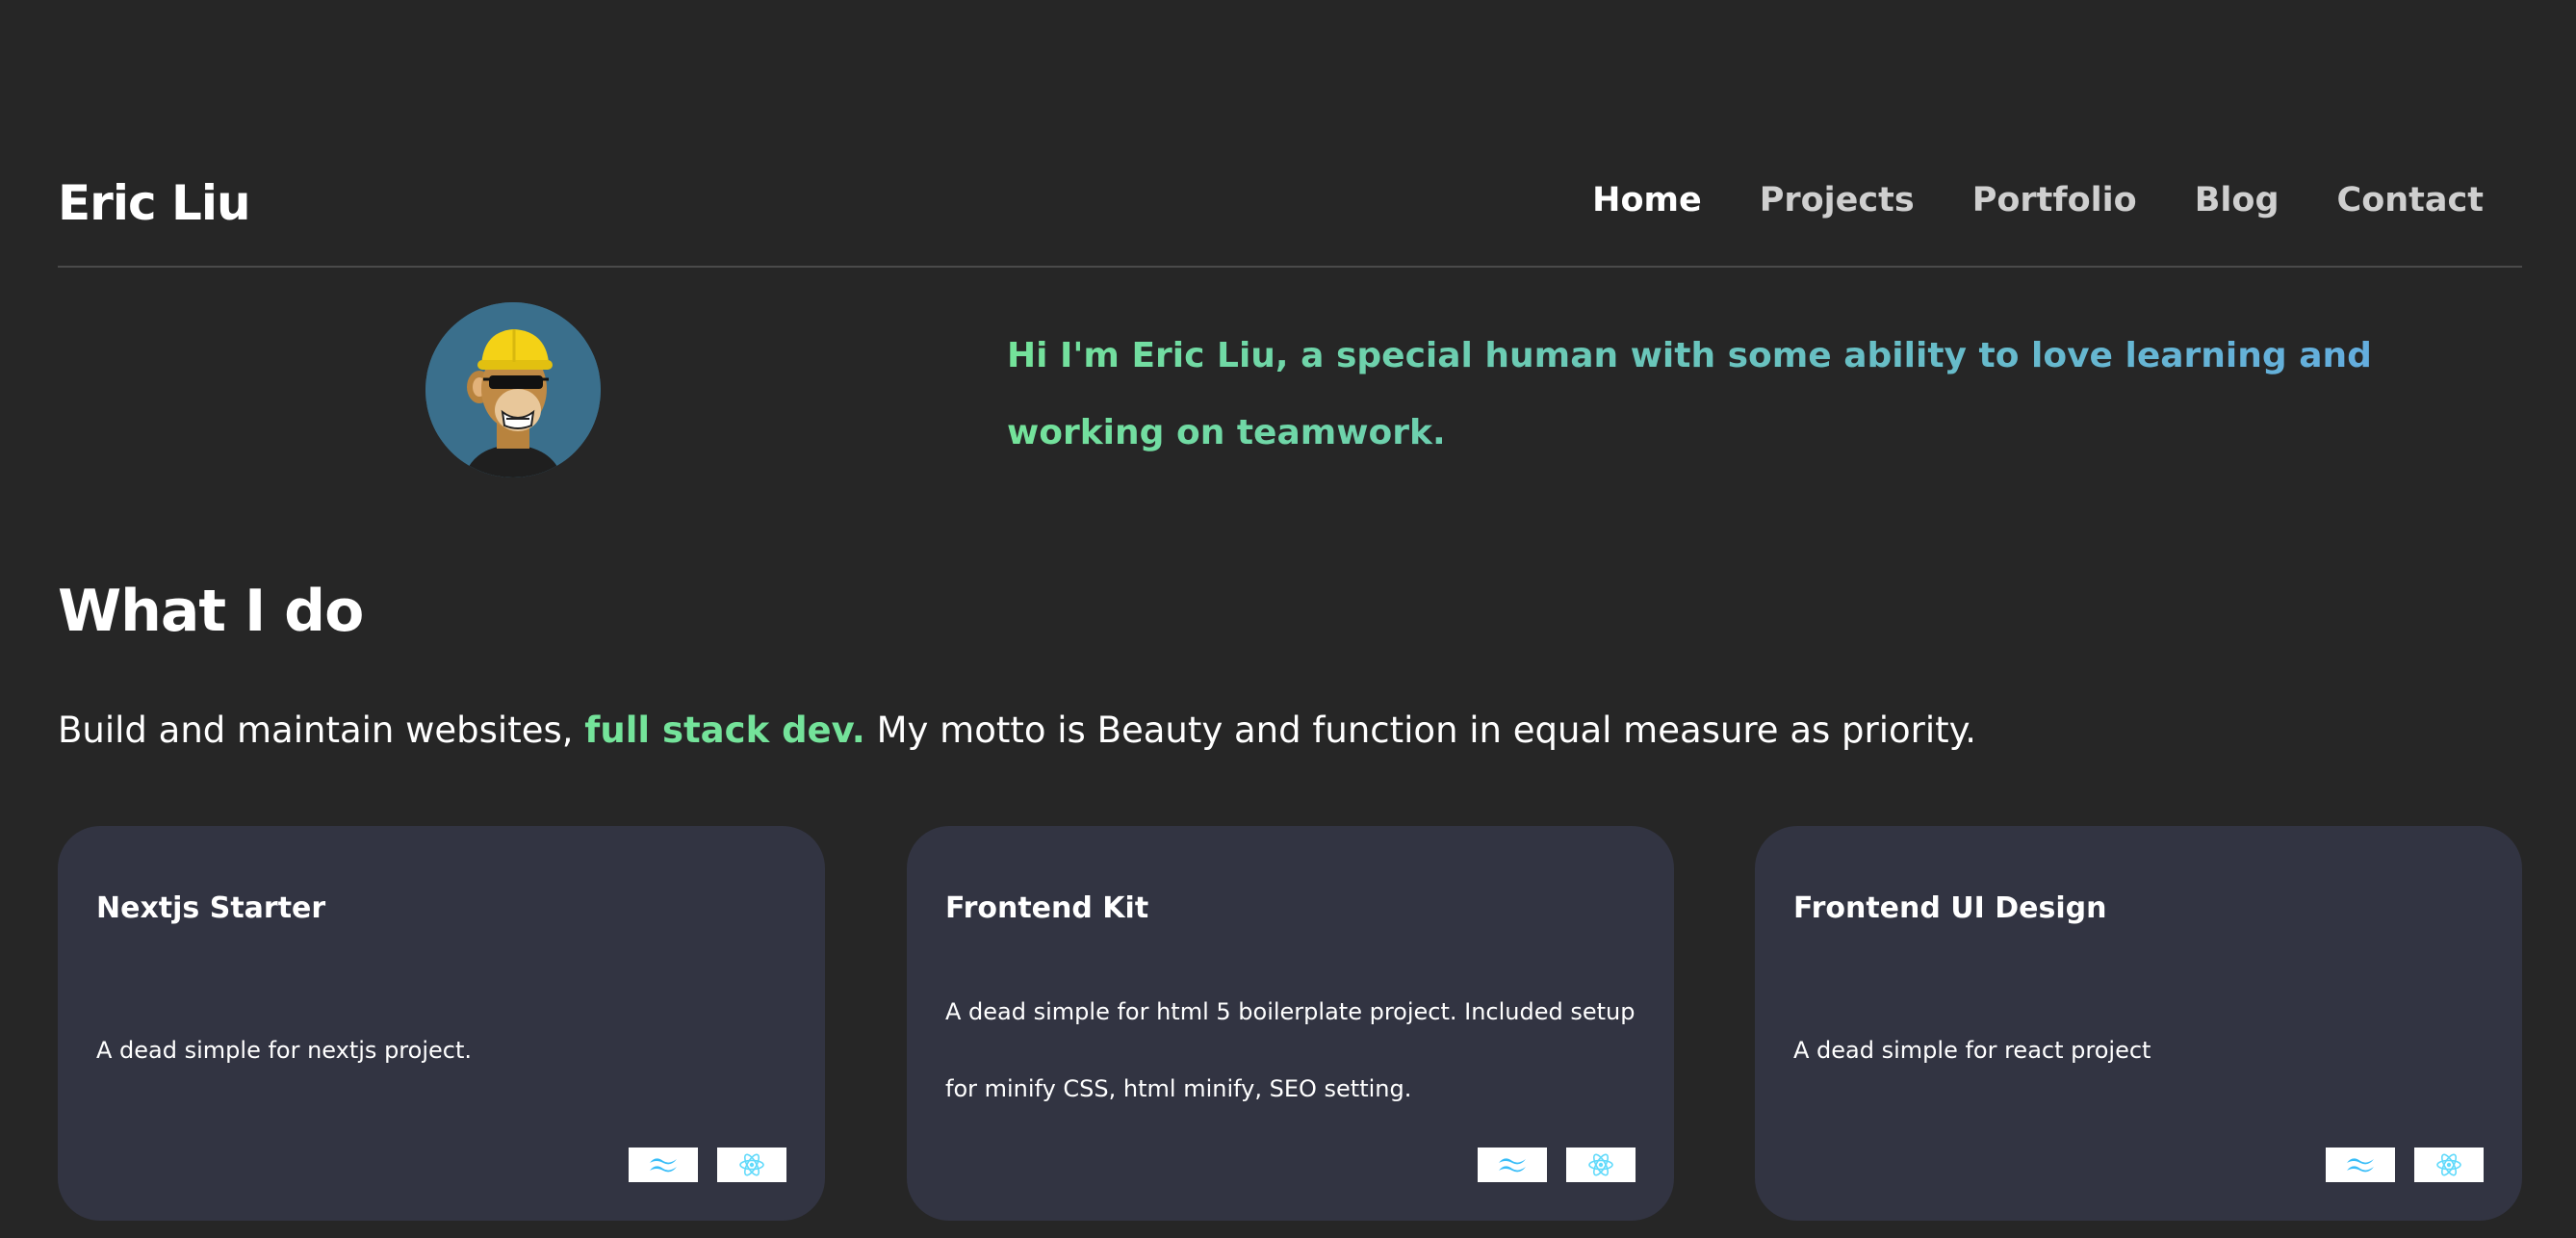  Describe the element at coordinates (155, 203) in the screenshot. I see `brand-logo: Eric Liu` at that location.